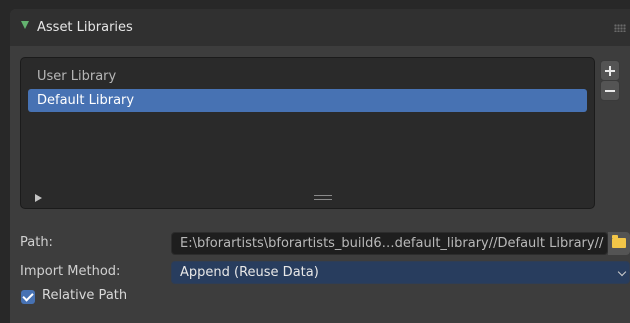  What do you see at coordinates (36, 242) in the screenshot?
I see `path-label: Path:` at bounding box center [36, 242].